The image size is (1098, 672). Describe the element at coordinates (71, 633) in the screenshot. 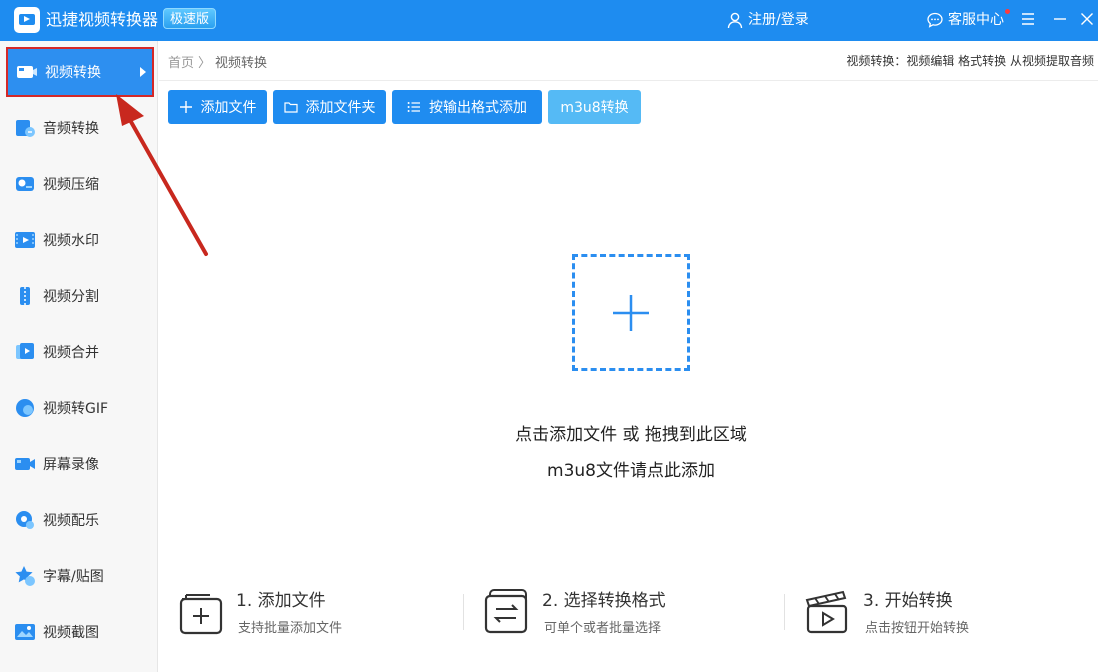

I see `sidebar-item-label: 视频截图` at that location.